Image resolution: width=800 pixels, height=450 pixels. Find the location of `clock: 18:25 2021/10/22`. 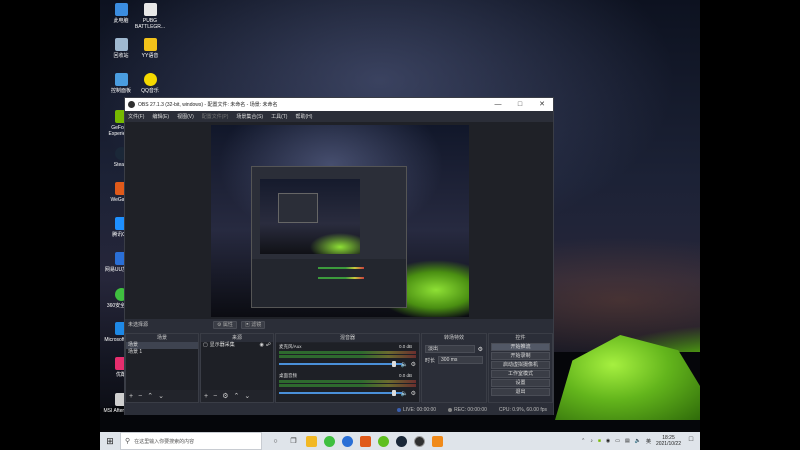

clock: 18:25 2021/10/22 is located at coordinates (668, 441).